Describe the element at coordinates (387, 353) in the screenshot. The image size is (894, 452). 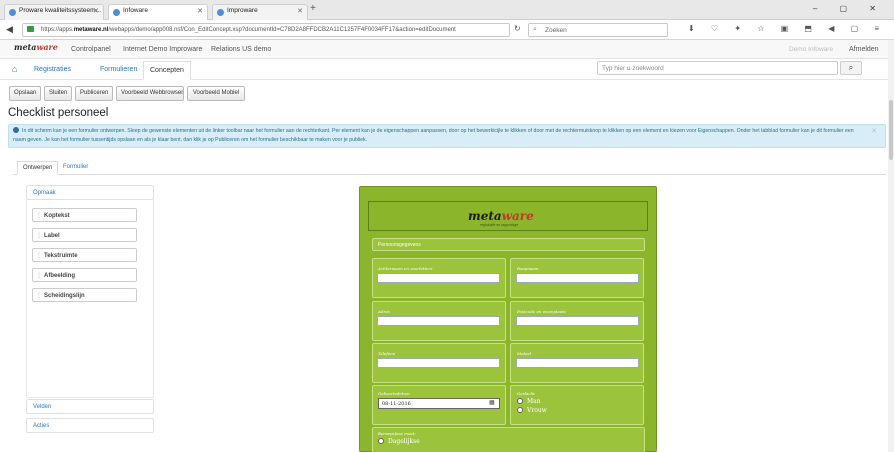
I see `field-label: Telefoon` at that location.